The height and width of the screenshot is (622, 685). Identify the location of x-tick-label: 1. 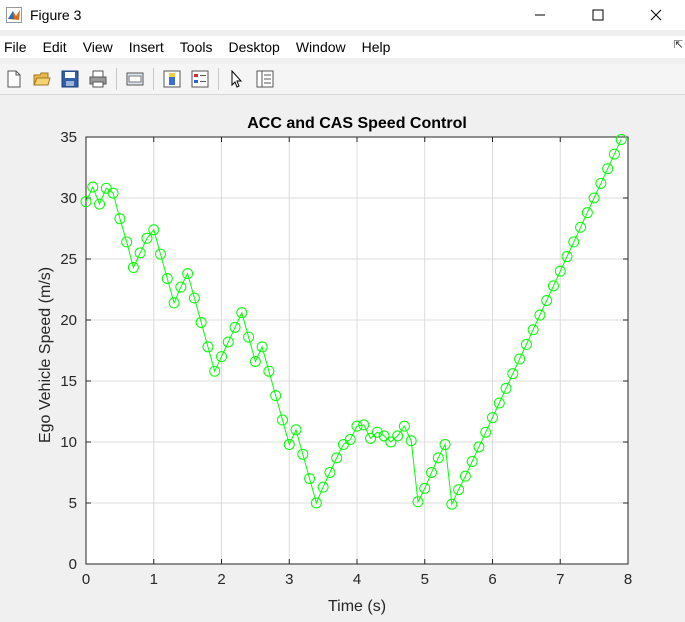
(154, 579).